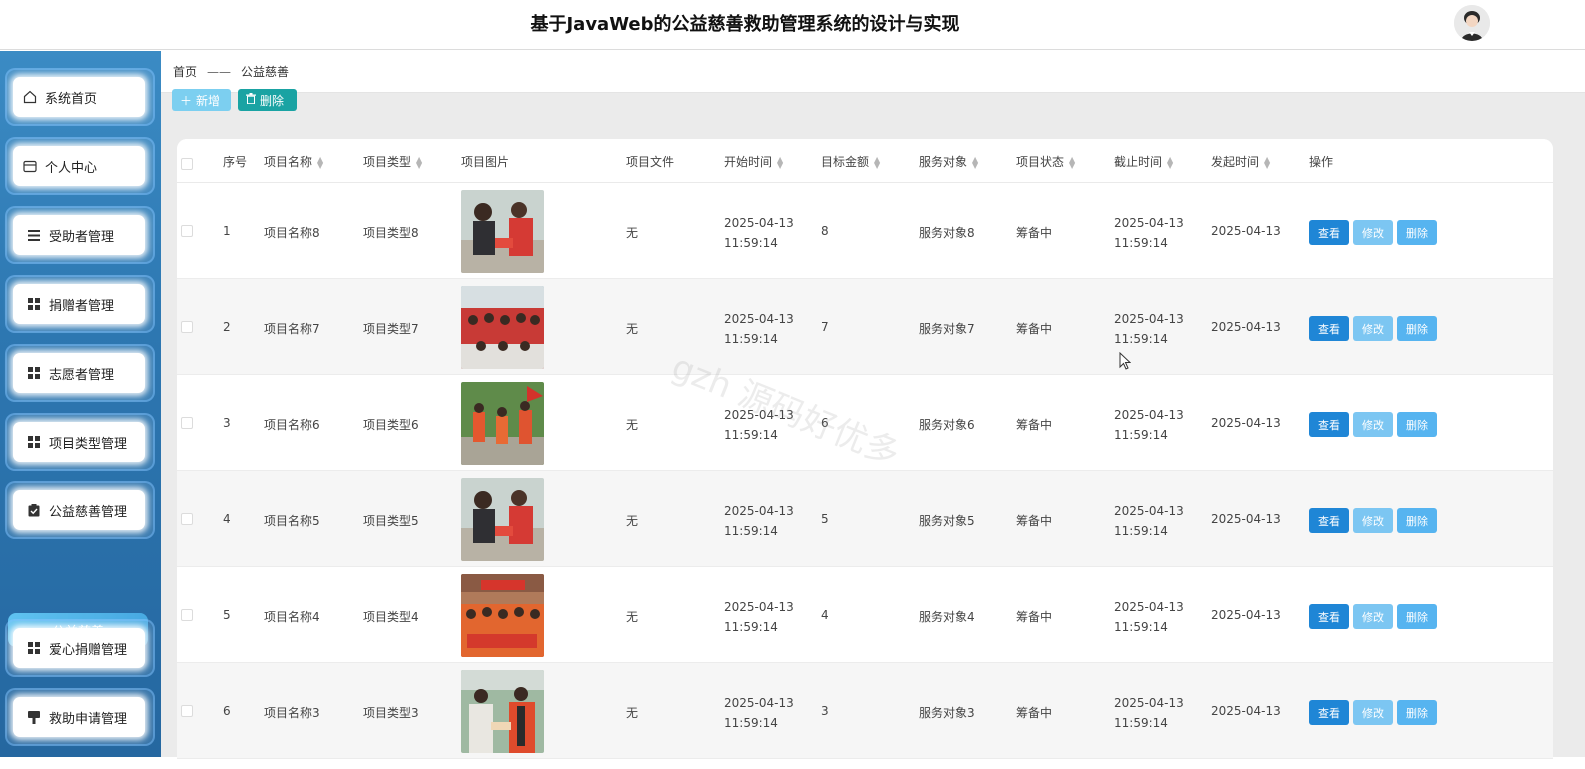  Describe the element at coordinates (80, 373) in the screenshot. I see `sidebar-item-volunteers: 志愿者管理` at that location.